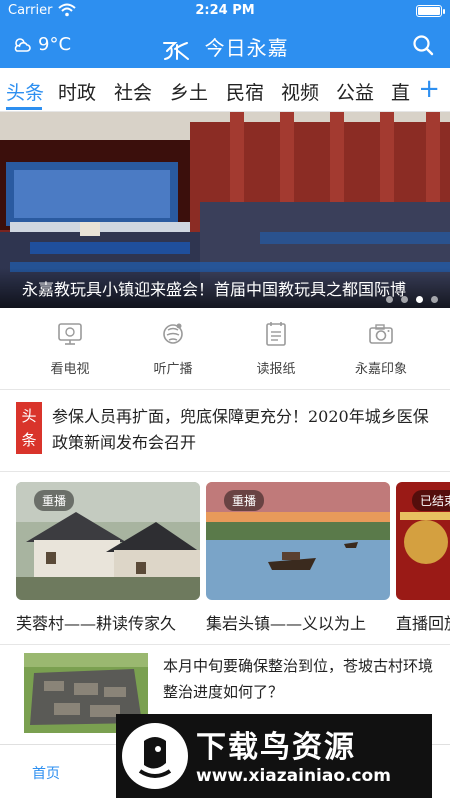 The width and height of the screenshot is (450, 800). Describe the element at coordinates (225, 90) in the screenshot. I see `category-tabs: 头条 时政 社会 乡土 民宿 视频 公益 直 +` at that location.